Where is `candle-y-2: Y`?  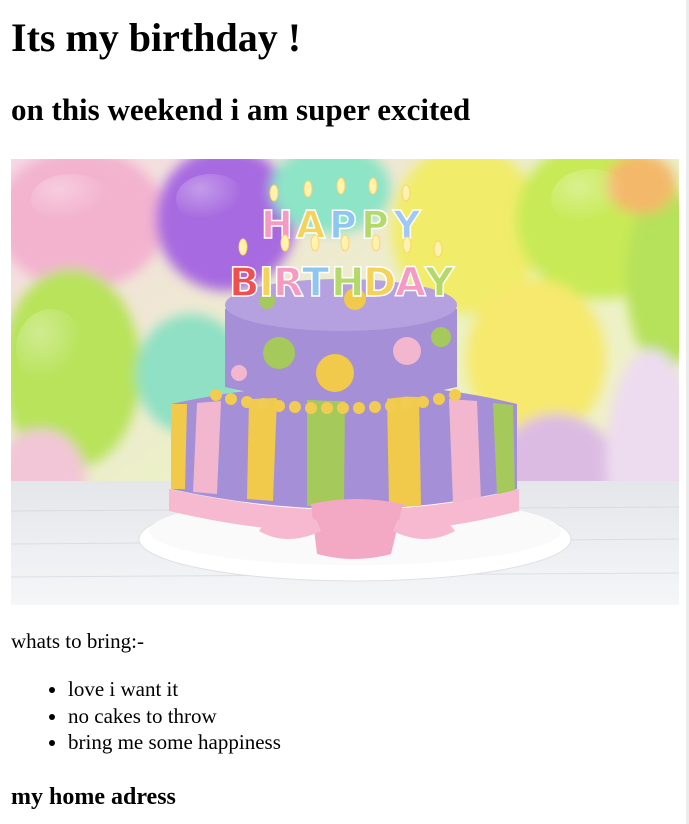 candle-y-2: Y is located at coordinates (439, 283).